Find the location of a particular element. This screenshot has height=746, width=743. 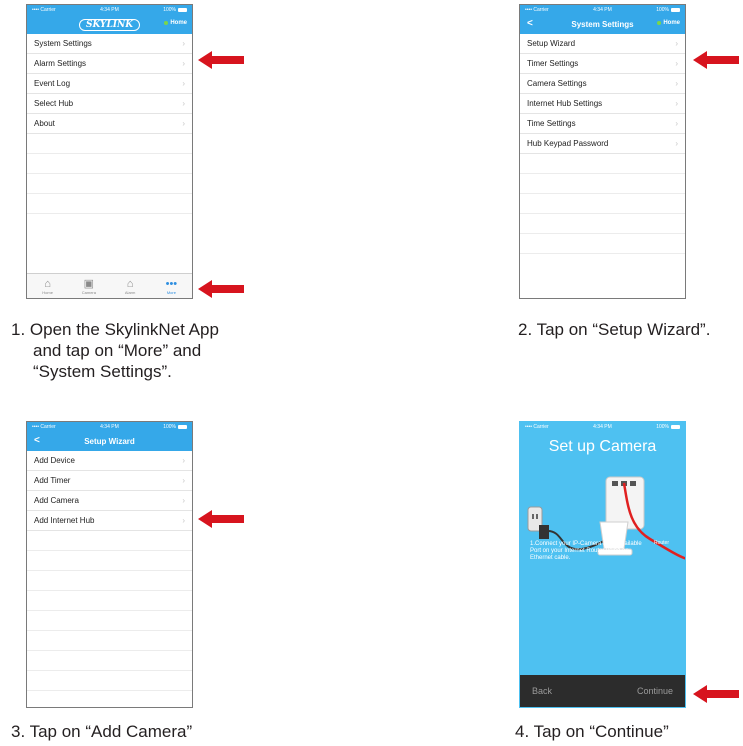

alarm-icon: ⌂ is located at coordinates (130, 283).